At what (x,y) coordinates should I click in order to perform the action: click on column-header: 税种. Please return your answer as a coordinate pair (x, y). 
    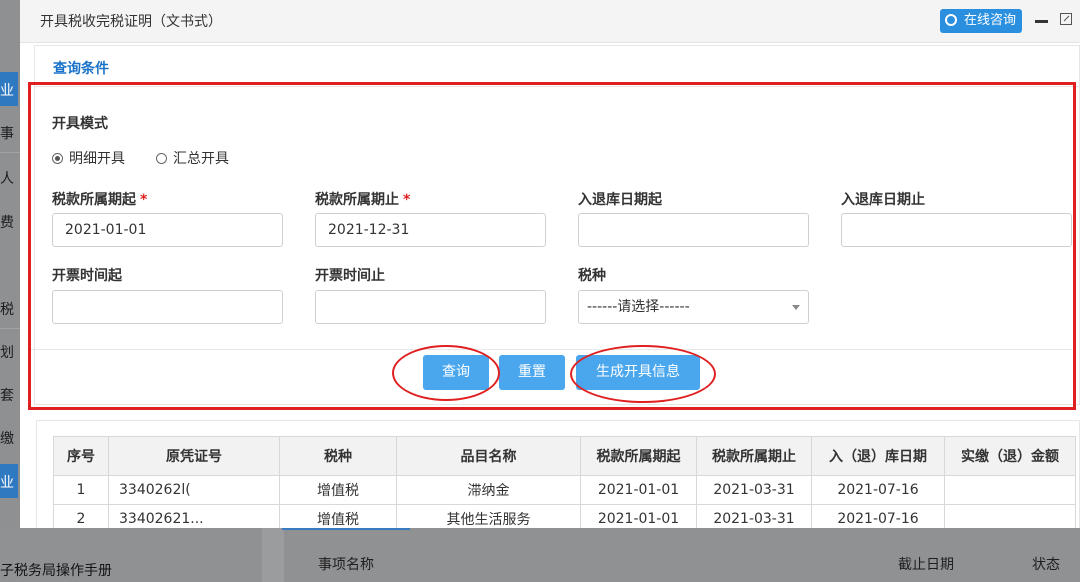
    Looking at the image, I should click on (338, 456).